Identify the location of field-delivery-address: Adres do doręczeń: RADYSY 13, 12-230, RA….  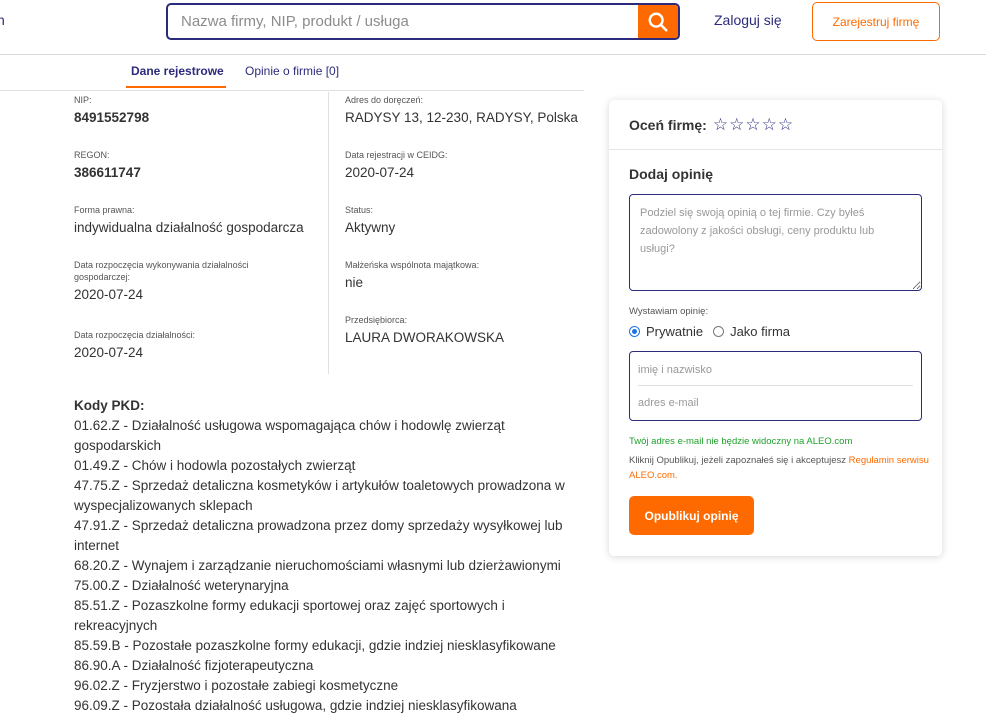
(462, 110).